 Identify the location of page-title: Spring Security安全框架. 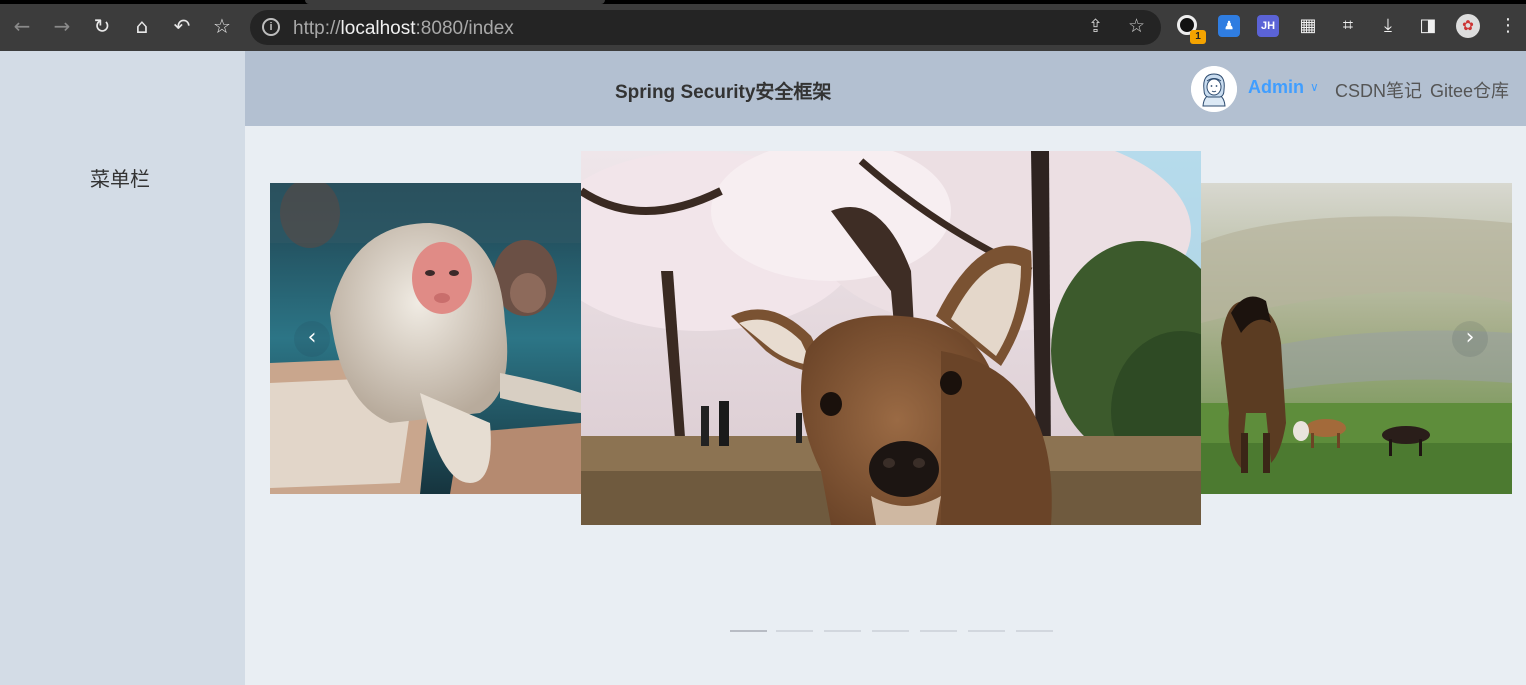
(723, 92).